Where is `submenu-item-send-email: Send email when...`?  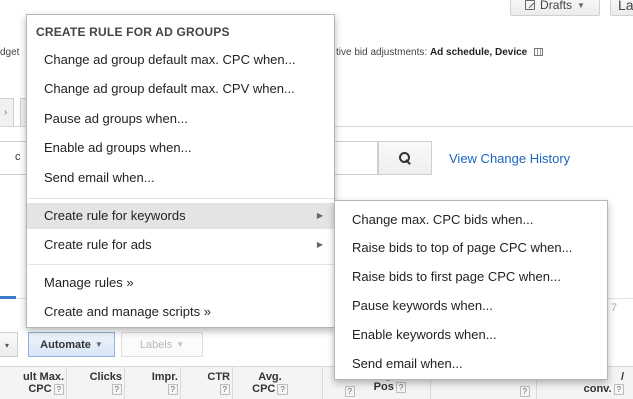
submenu-item-send-email: Send email when... is located at coordinates (471, 363).